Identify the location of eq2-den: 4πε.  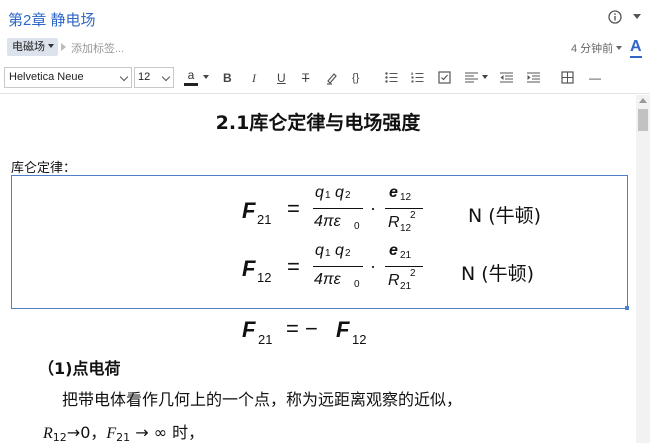
(327, 279).